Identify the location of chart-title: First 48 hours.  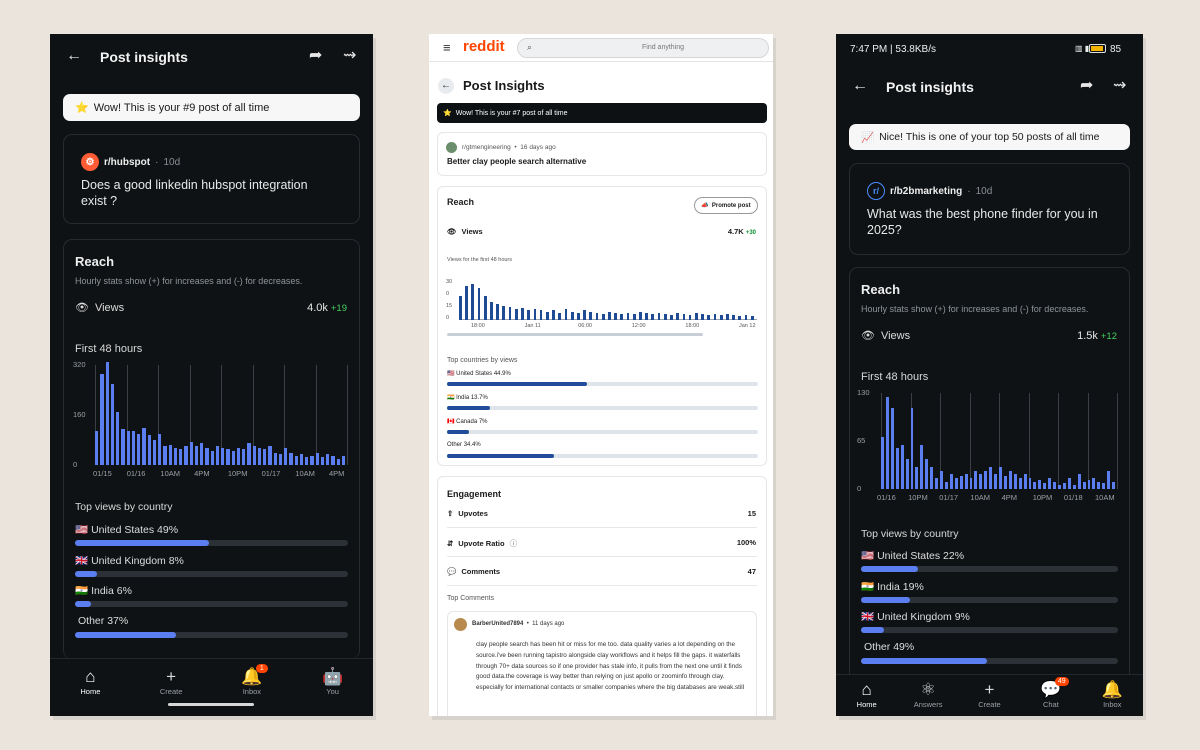
(895, 377).